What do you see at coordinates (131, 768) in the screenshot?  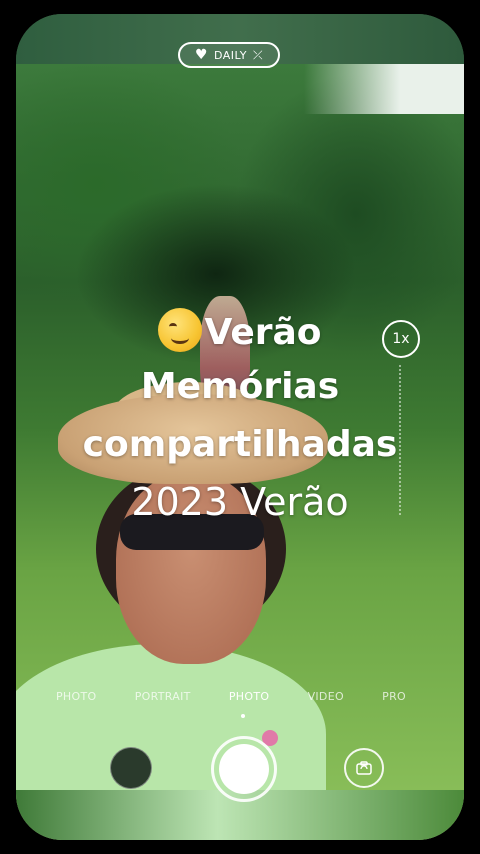 I see `gallery-thumbnail-button` at bounding box center [131, 768].